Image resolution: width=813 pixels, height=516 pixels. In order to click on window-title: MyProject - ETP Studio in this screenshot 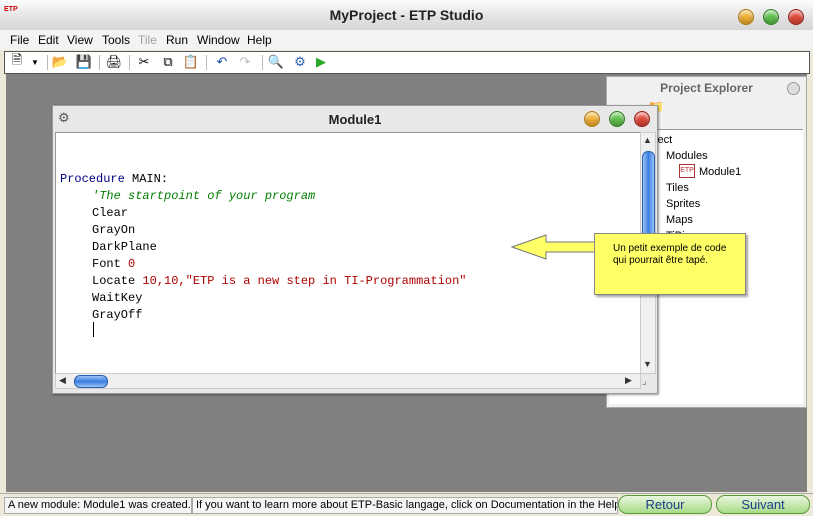, I will do `click(406, 15)`.